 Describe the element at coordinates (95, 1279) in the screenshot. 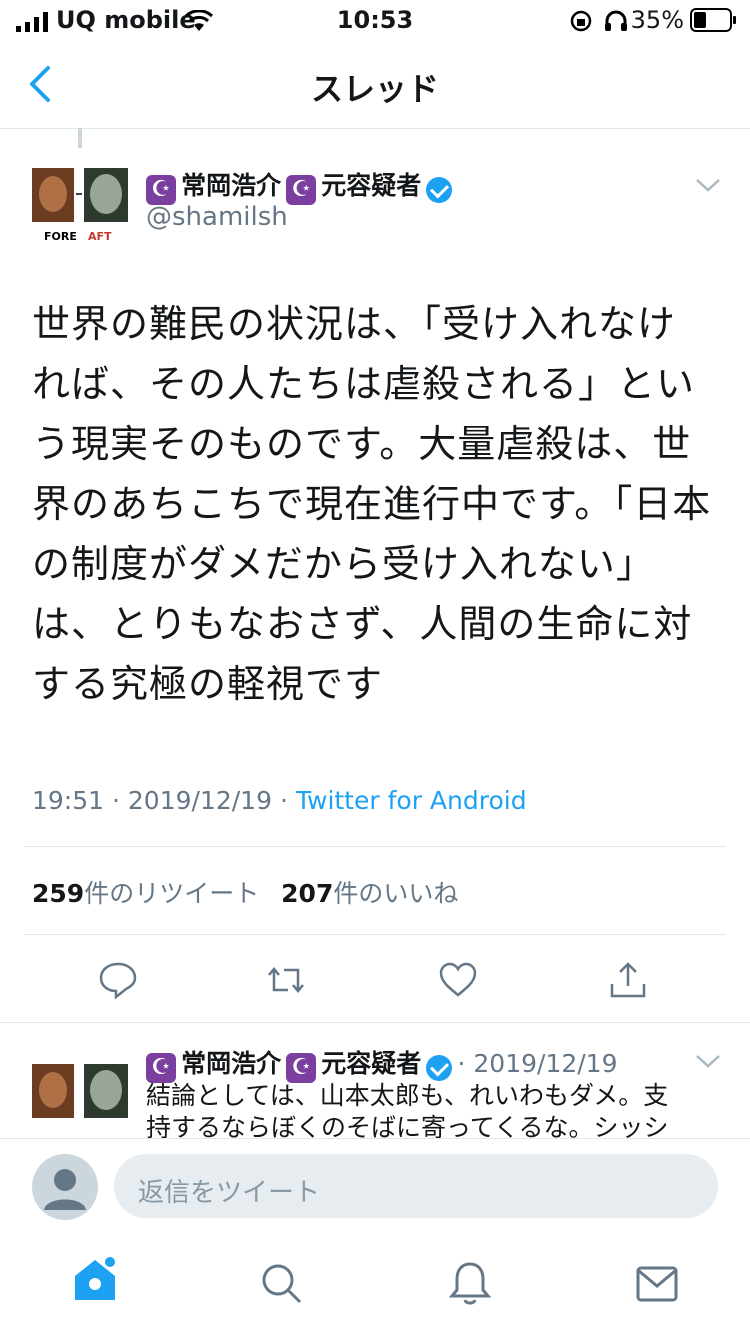

I see `home-icon` at that location.